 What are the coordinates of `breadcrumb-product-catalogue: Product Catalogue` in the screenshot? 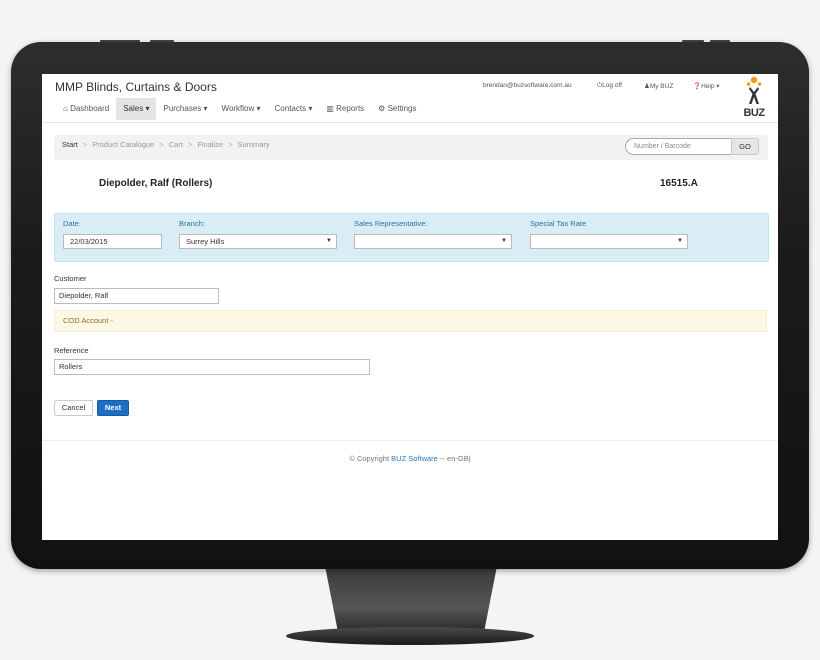 It's located at (123, 144).